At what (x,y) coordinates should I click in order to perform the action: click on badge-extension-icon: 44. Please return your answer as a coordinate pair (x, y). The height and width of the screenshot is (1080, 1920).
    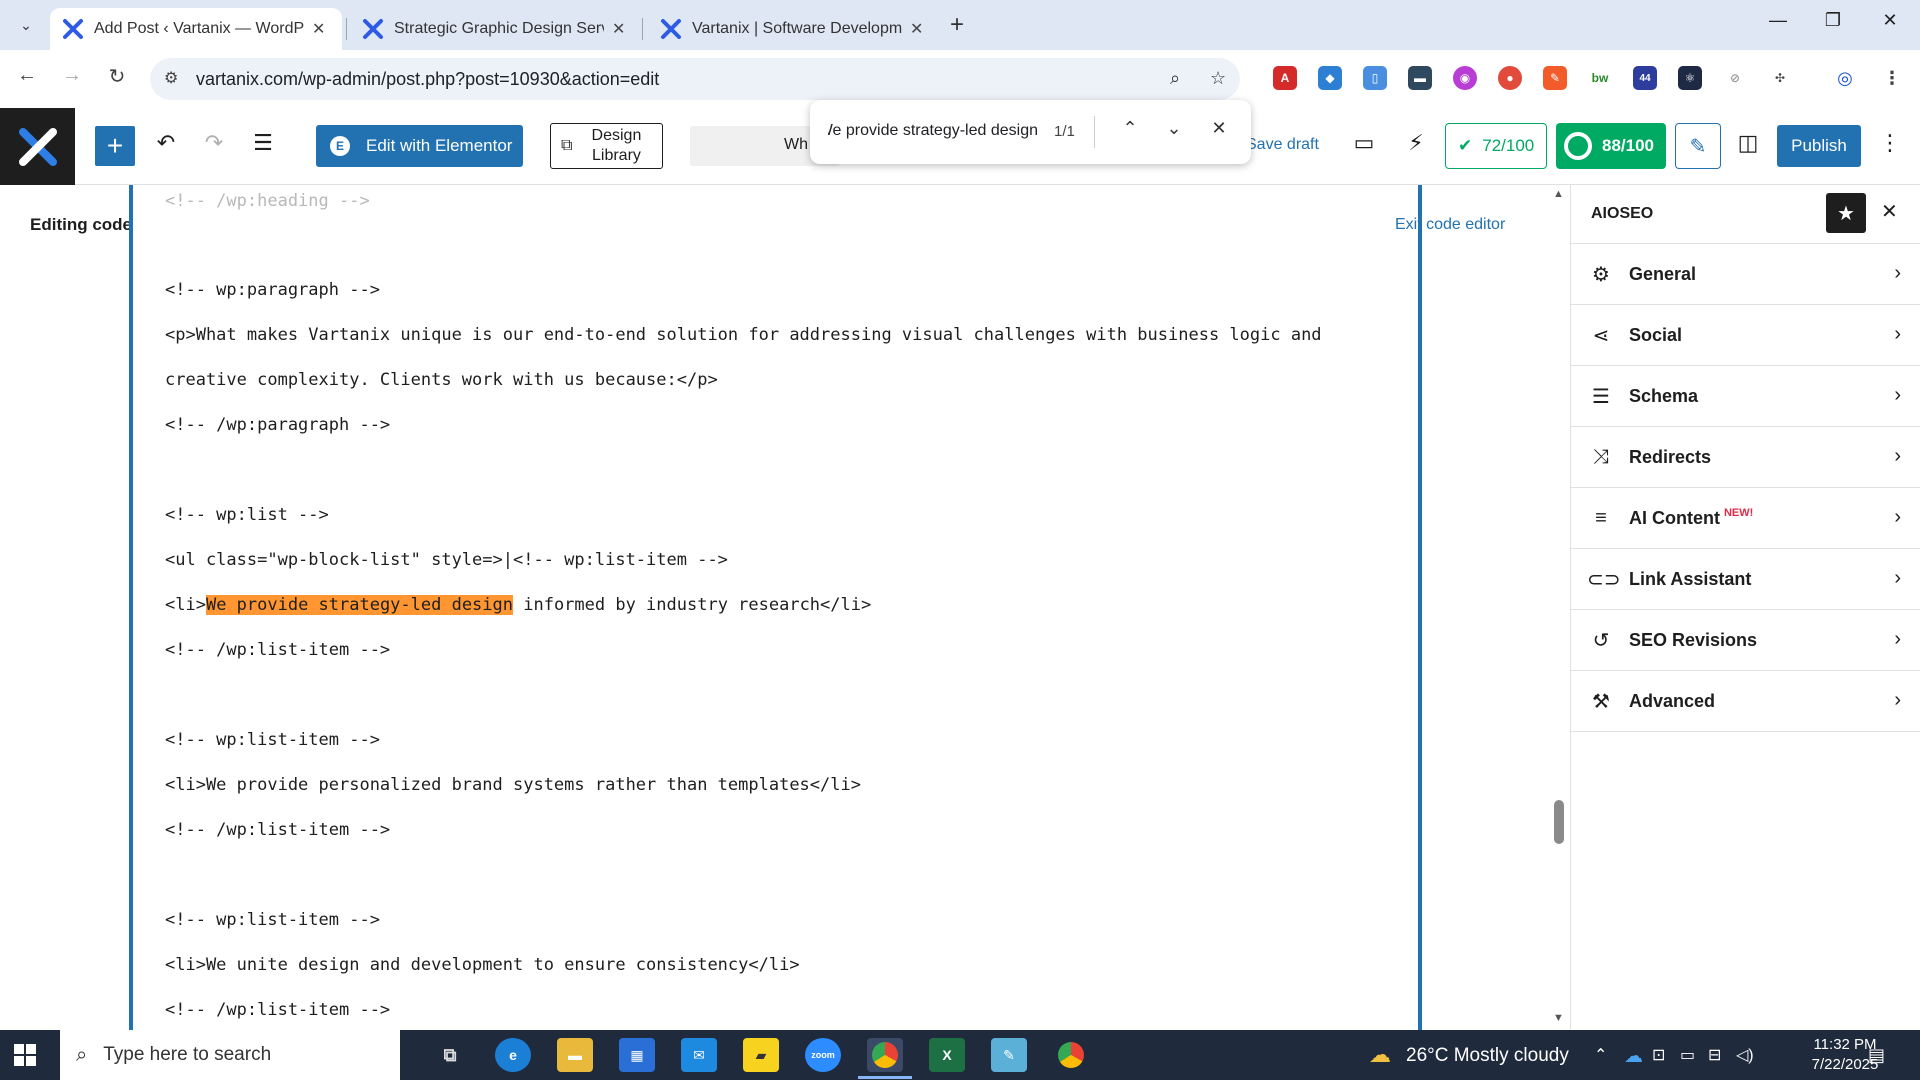
    Looking at the image, I should click on (1645, 78).